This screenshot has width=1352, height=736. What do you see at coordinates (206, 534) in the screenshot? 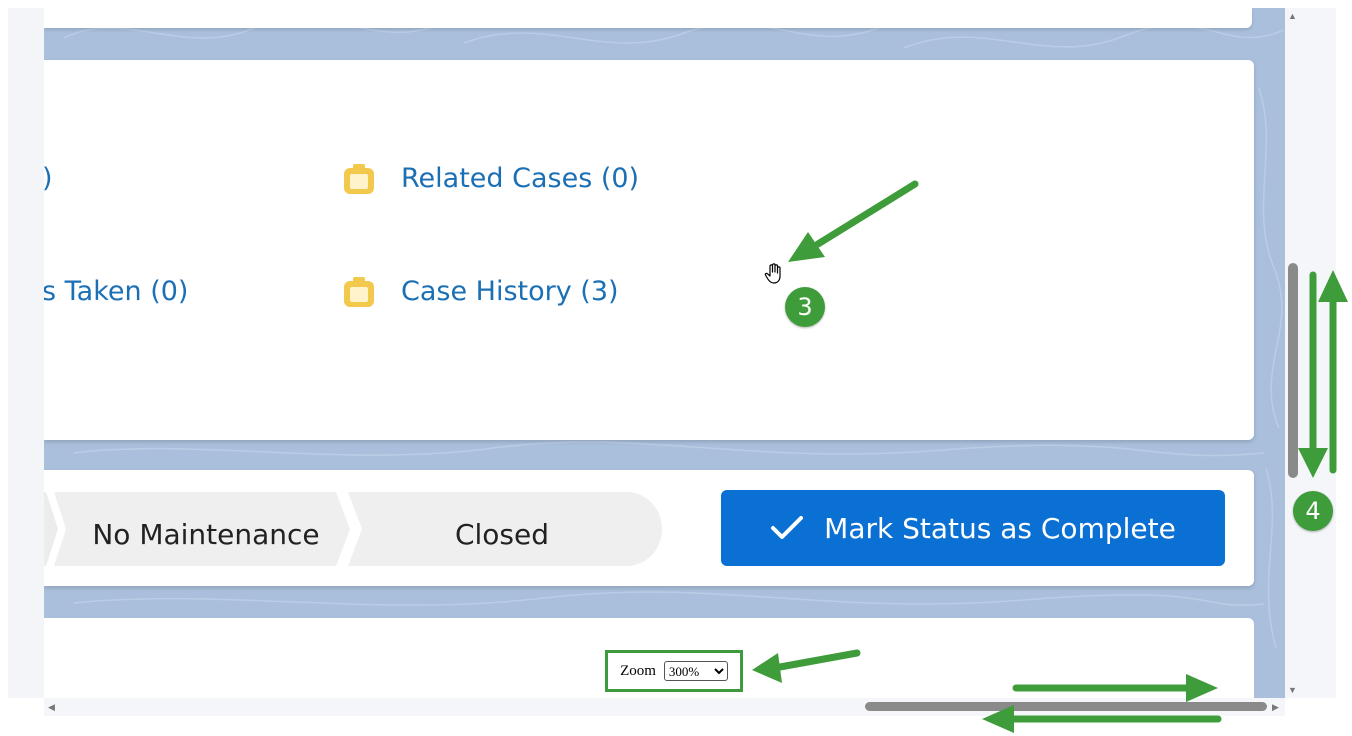
I see `path-step-no-maintenance-label: No Maintenance` at bounding box center [206, 534].